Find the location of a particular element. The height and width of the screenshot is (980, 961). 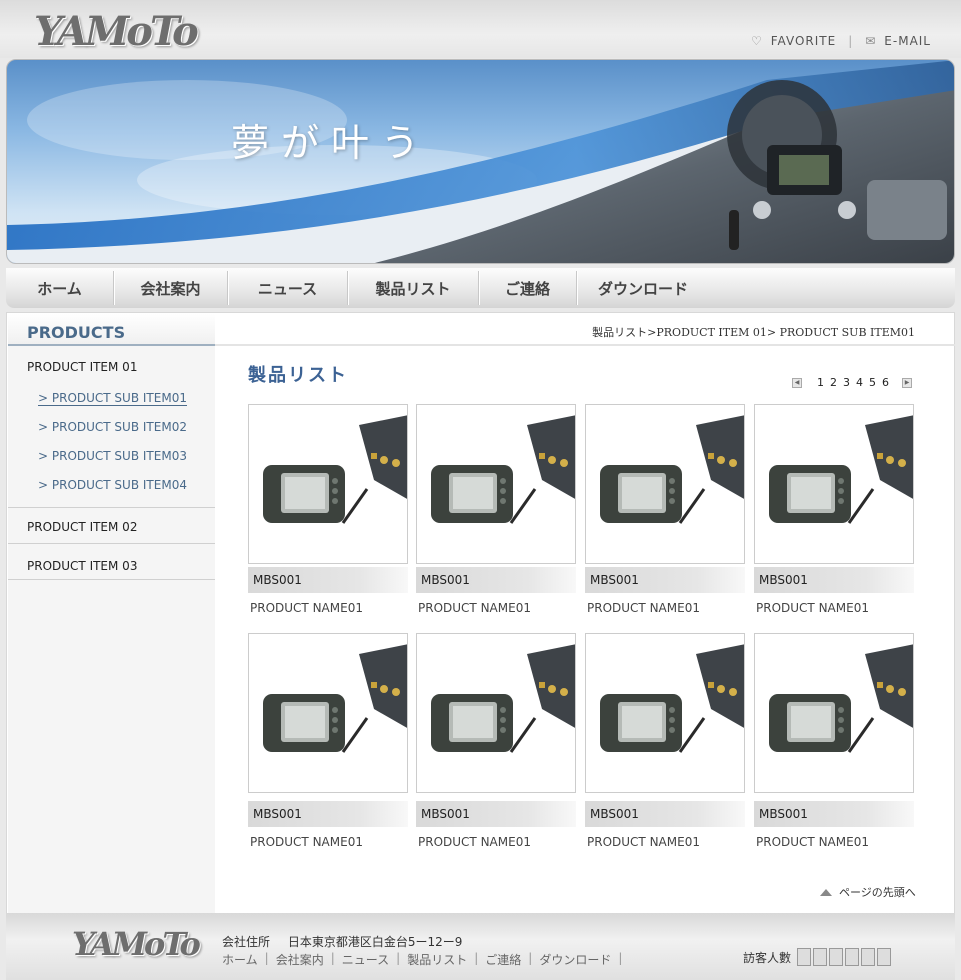

footer-address: 会社住所 日本東京都港区白金台5ー12ー9 is located at coordinates (342, 941).